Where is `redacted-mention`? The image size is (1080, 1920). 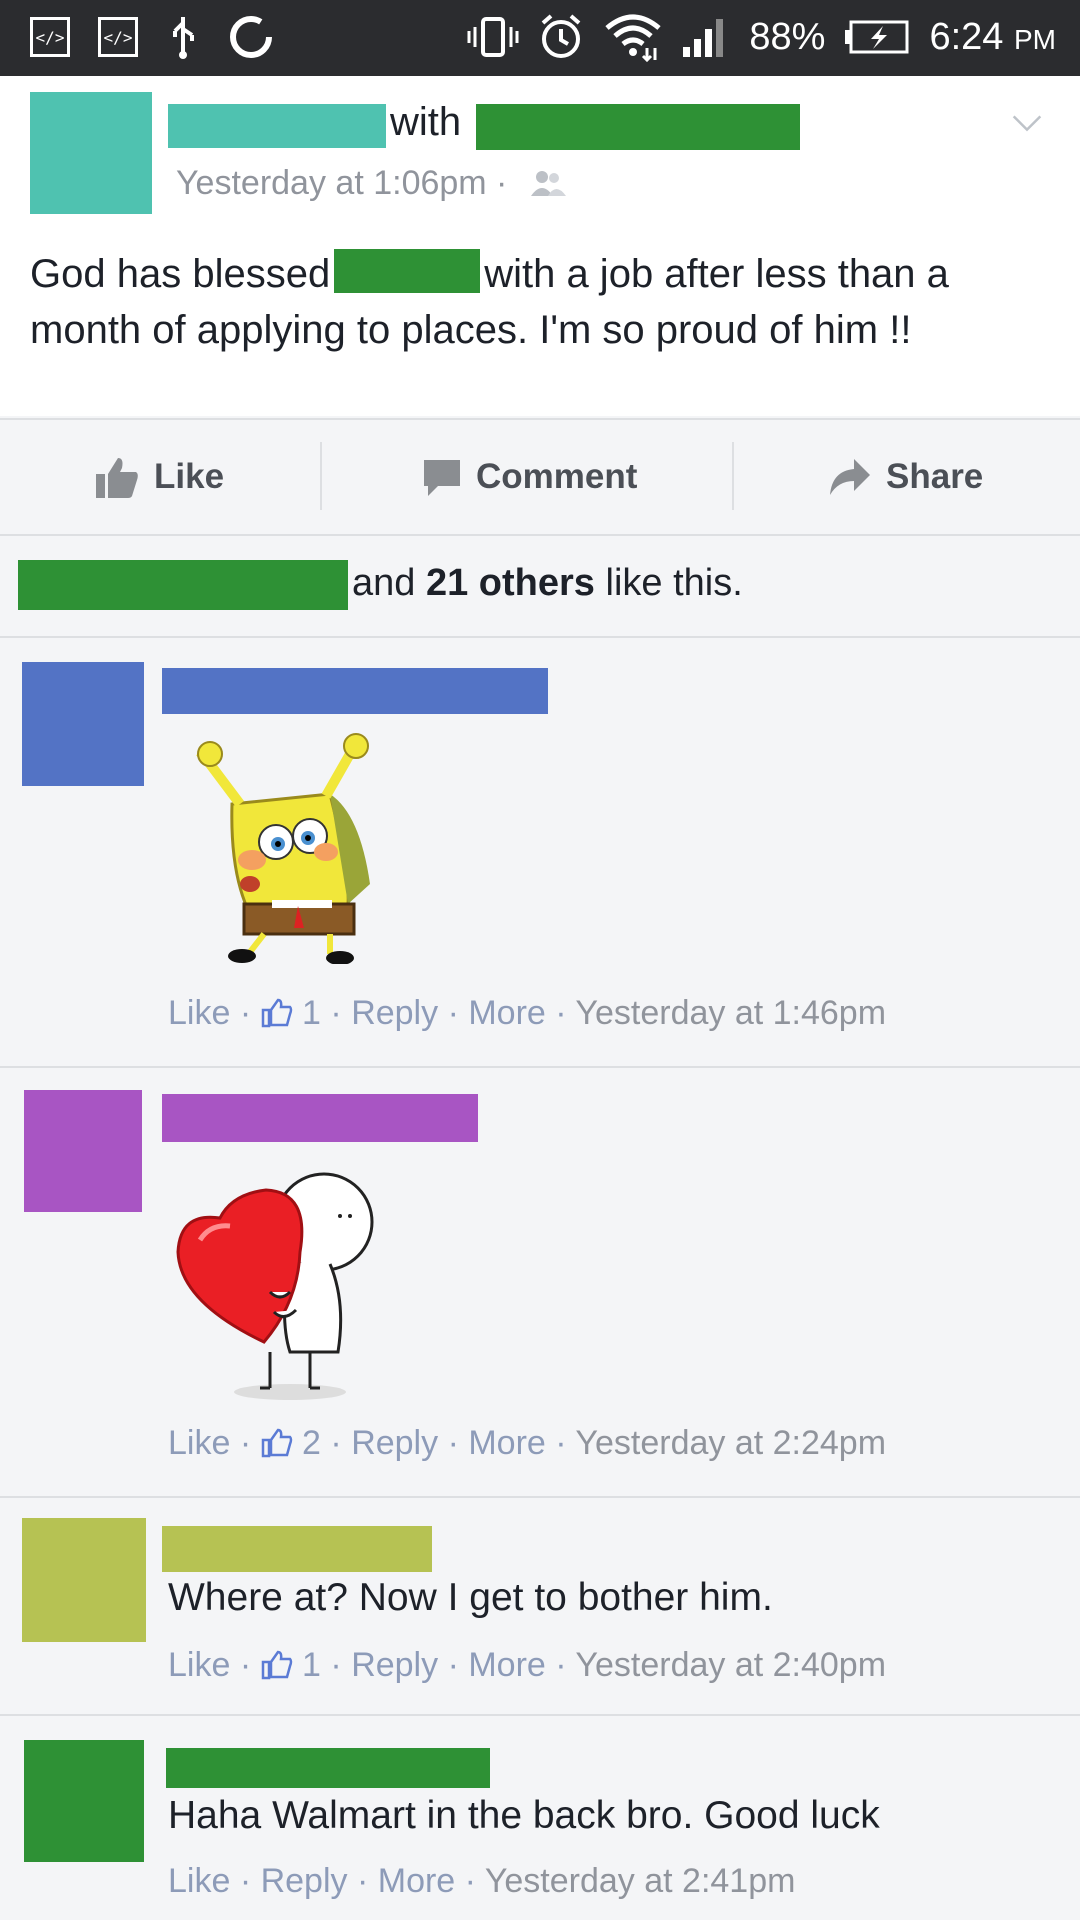 redacted-mention is located at coordinates (407, 271).